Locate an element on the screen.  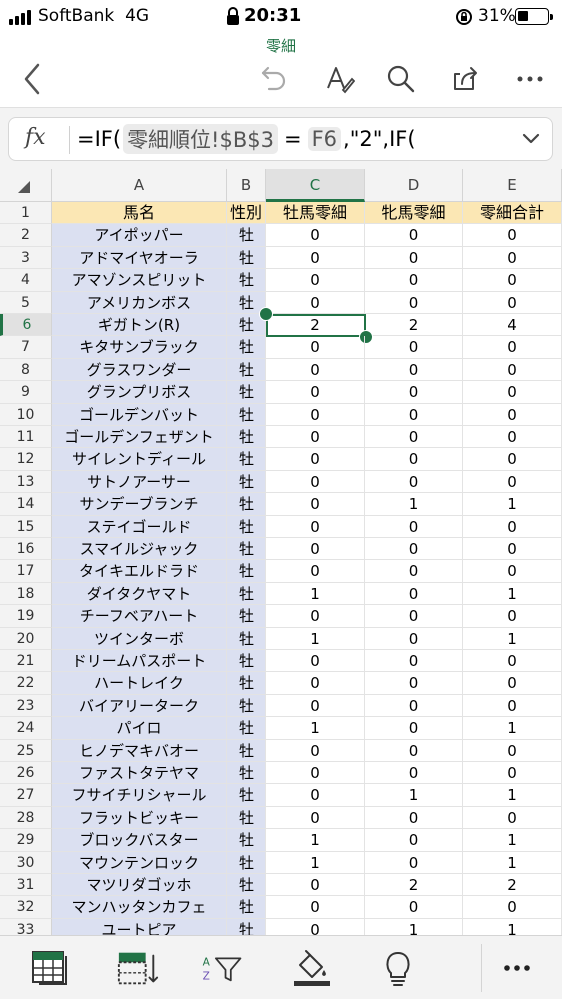
bottom-more-button is located at coordinates (517, 968).